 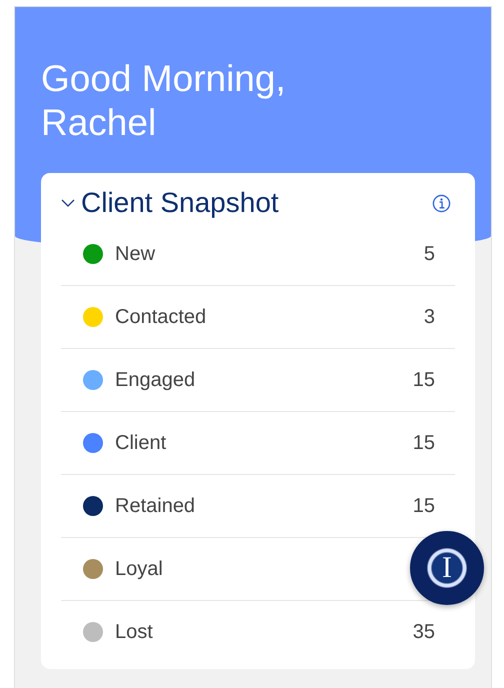 I want to click on status-label: Engaged, so click(x=155, y=380).